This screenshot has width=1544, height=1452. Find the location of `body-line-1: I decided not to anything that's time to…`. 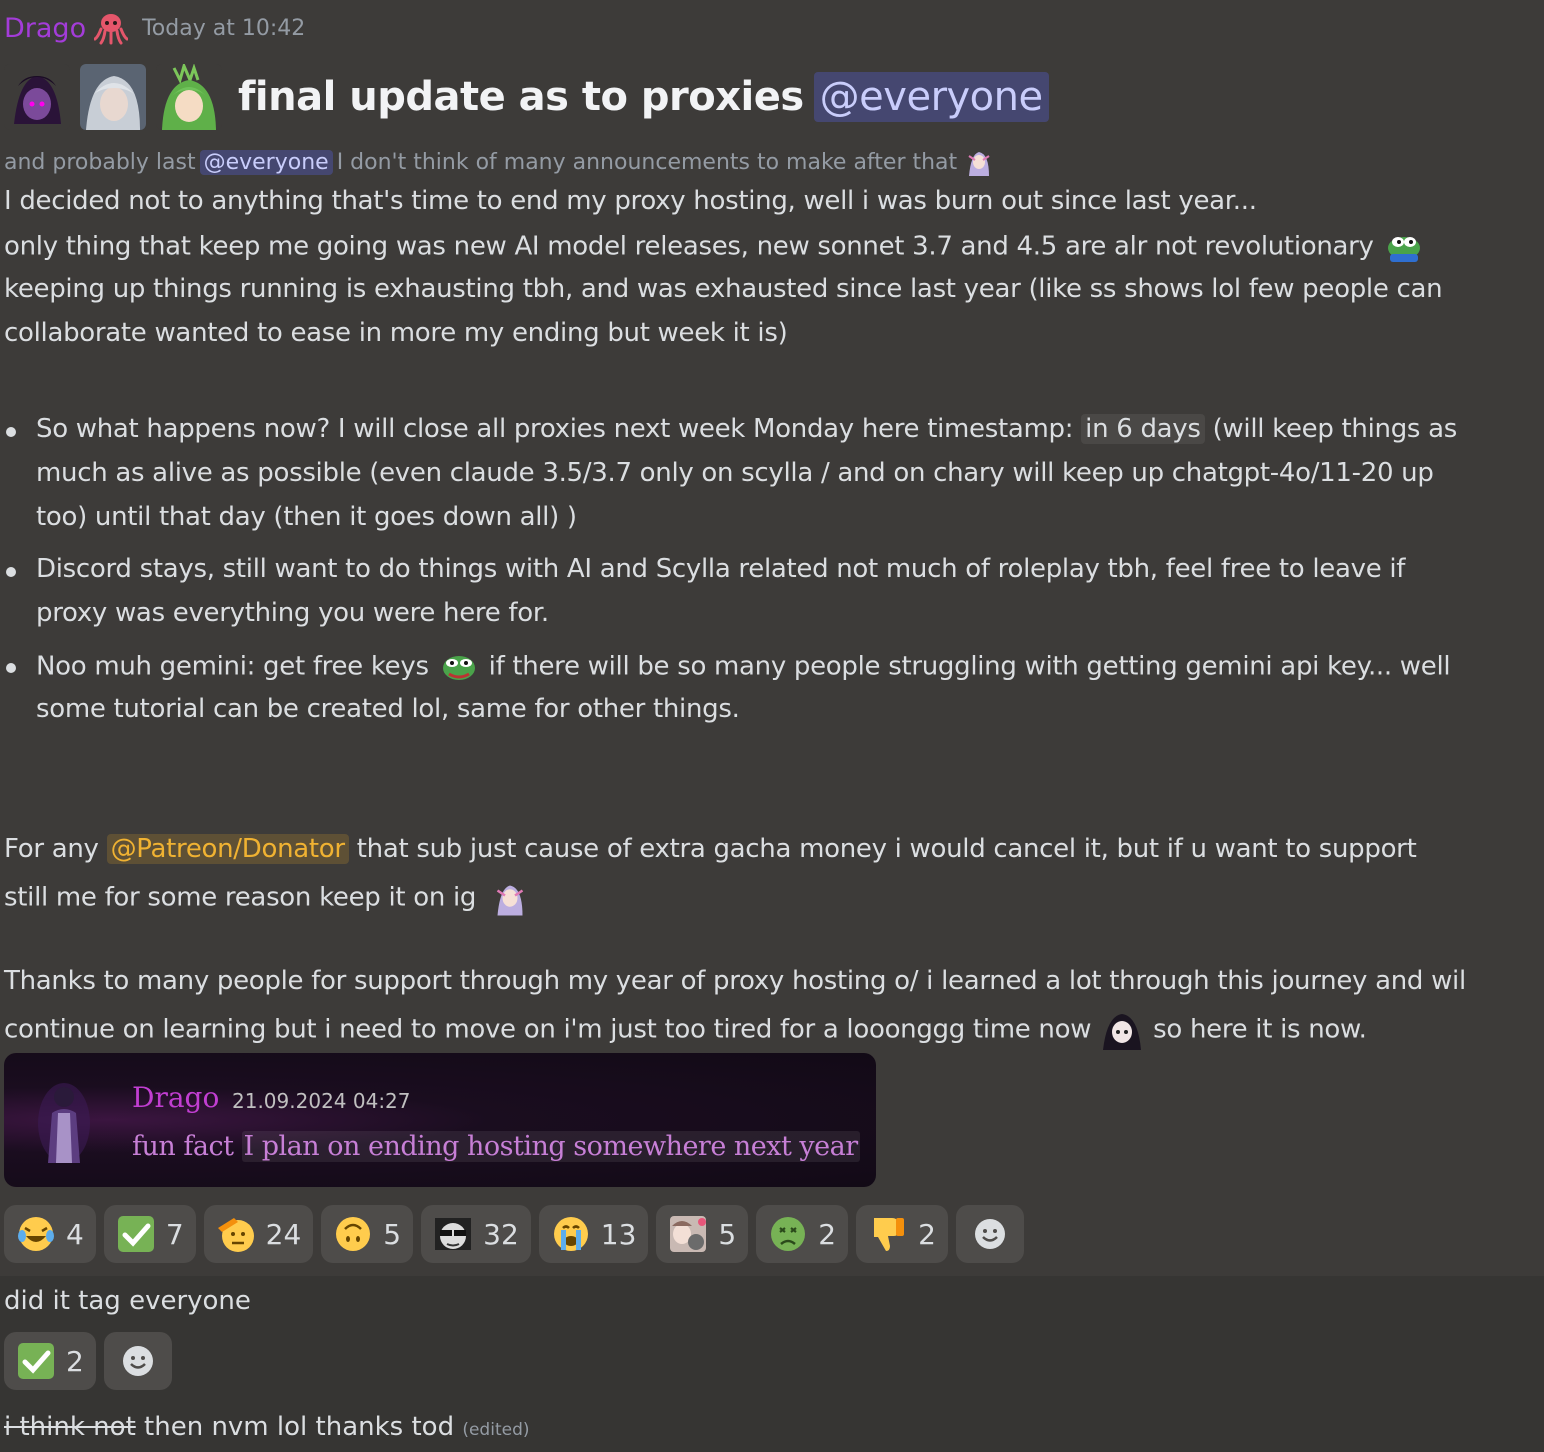

body-line-1: I decided not to anything that's time to… is located at coordinates (630, 201).